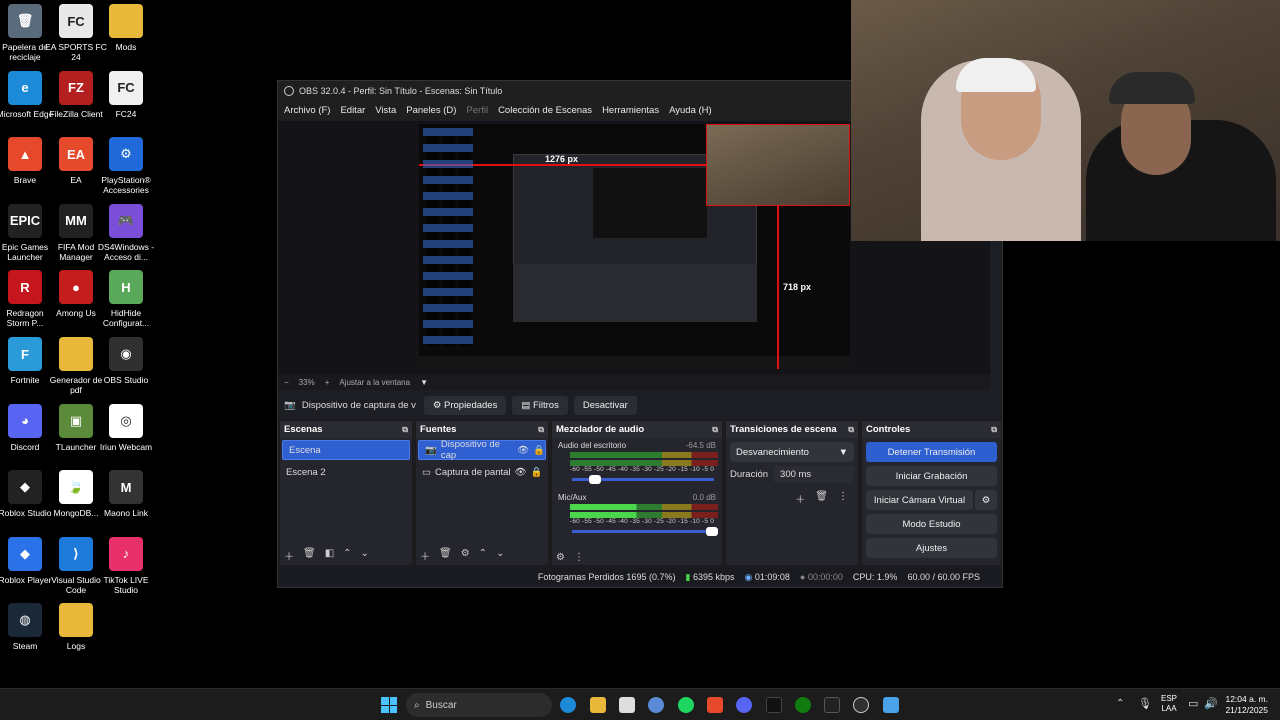 Image resolution: width=1280 pixels, height=720 pixels. Describe the element at coordinates (76, 627) in the screenshot. I see `desktop-icon: Logs` at that location.